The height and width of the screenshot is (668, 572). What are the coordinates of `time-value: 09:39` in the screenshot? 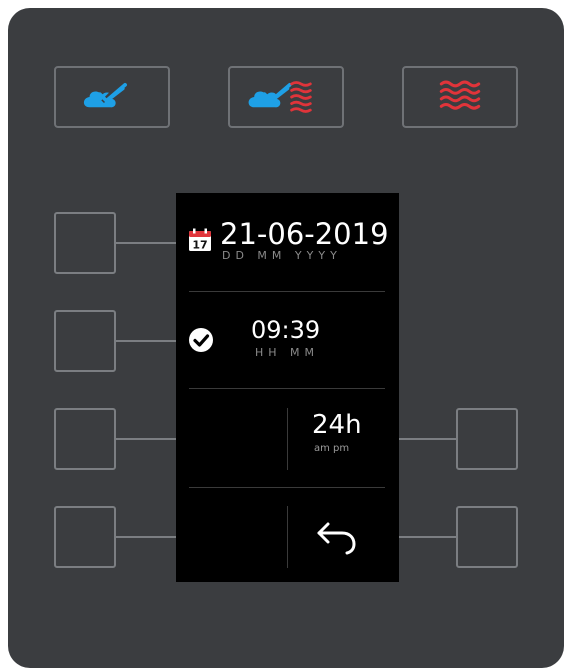 It's located at (286, 330).